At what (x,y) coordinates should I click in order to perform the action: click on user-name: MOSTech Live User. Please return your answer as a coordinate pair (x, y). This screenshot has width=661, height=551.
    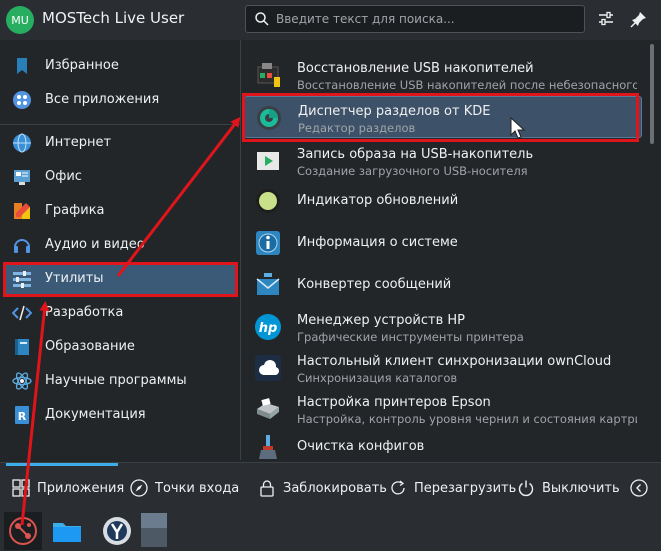
    Looking at the image, I should click on (113, 18).